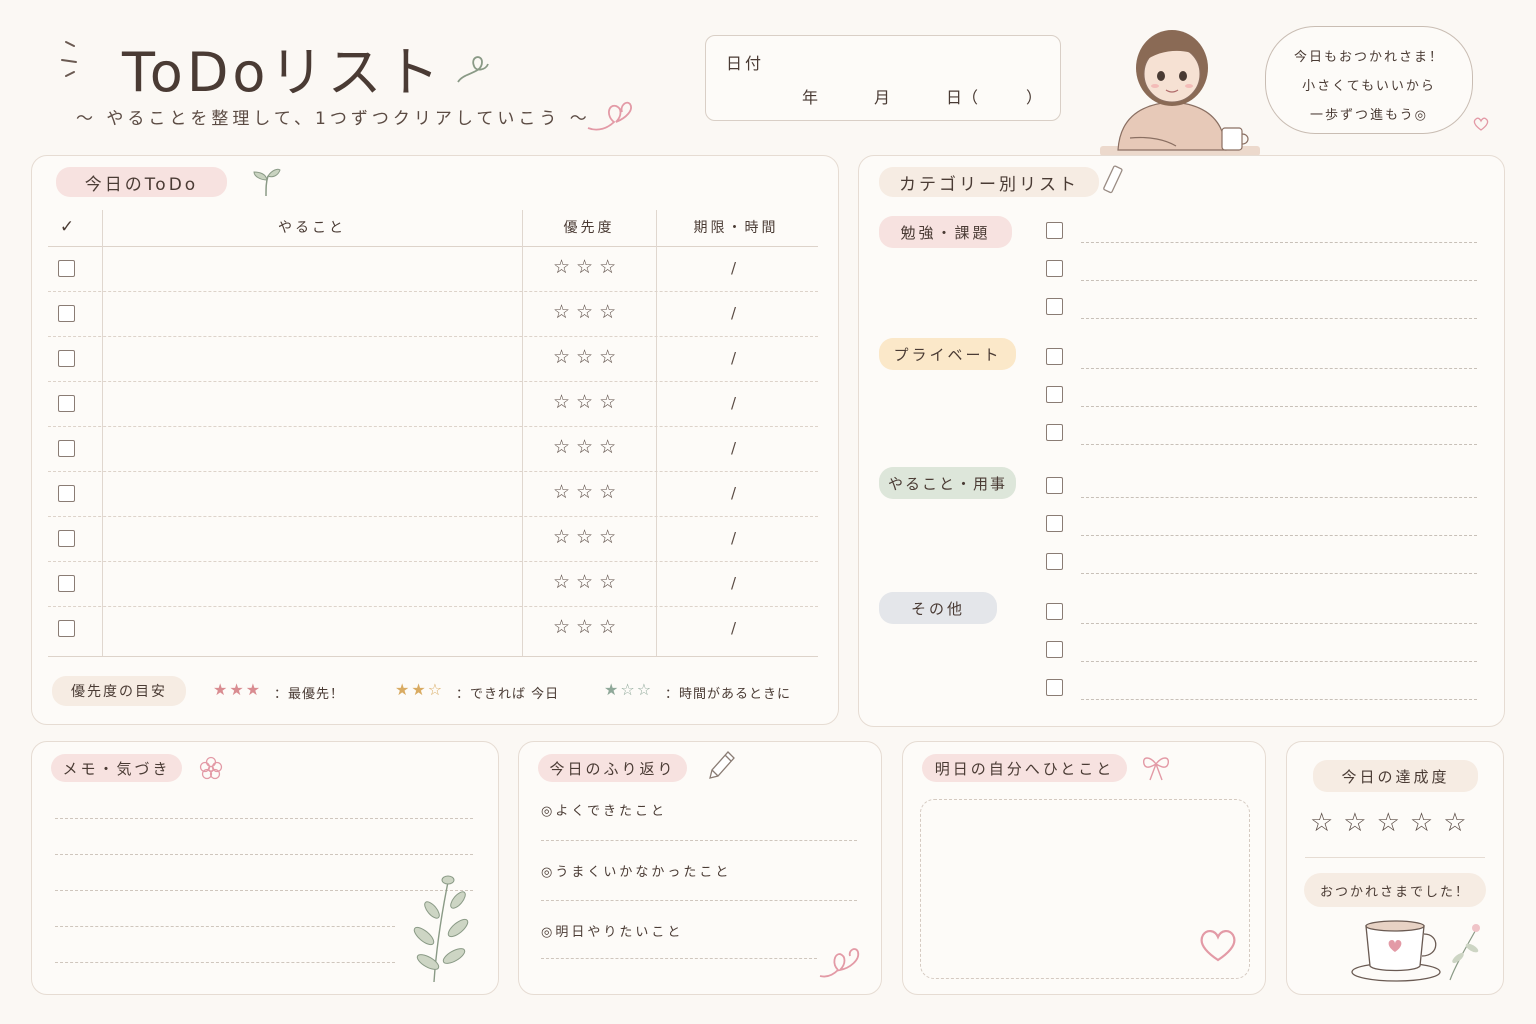  Describe the element at coordinates (810, 97) in the screenshot. I see `date-year-label: 年` at that location.